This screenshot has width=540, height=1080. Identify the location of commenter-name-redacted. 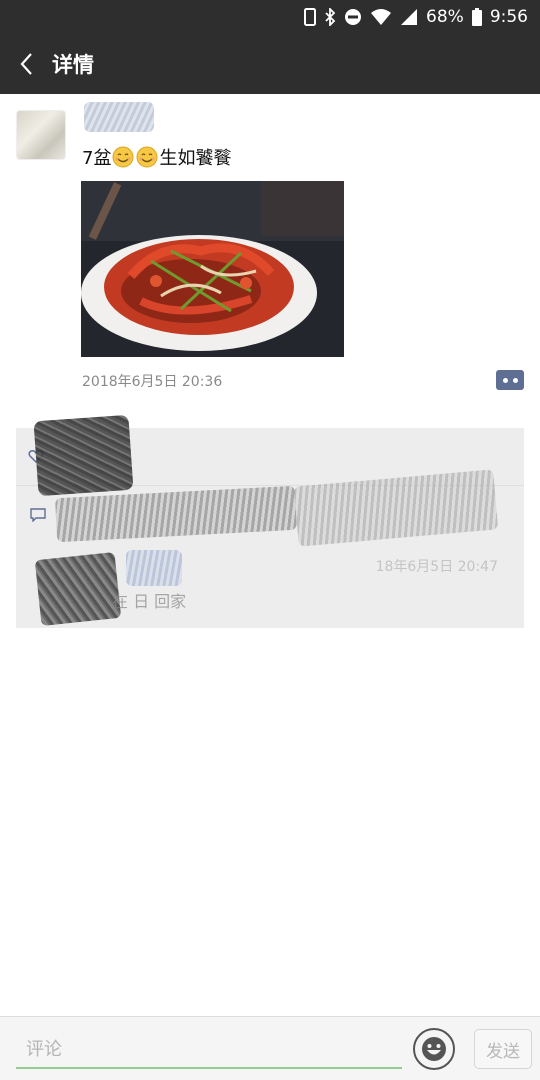
(154, 568).